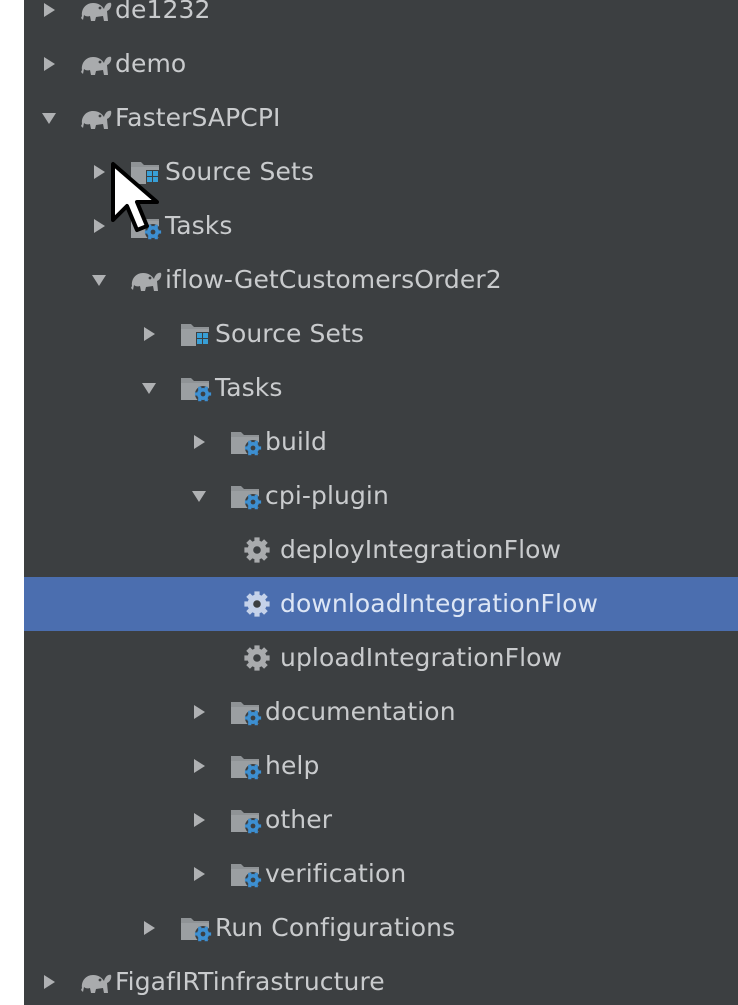 This screenshot has height=1005, width=738. Describe the element at coordinates (333, 279) in the screenshot. I see `tree-node-label: iflow-GetCustomersOrder2` at that location.